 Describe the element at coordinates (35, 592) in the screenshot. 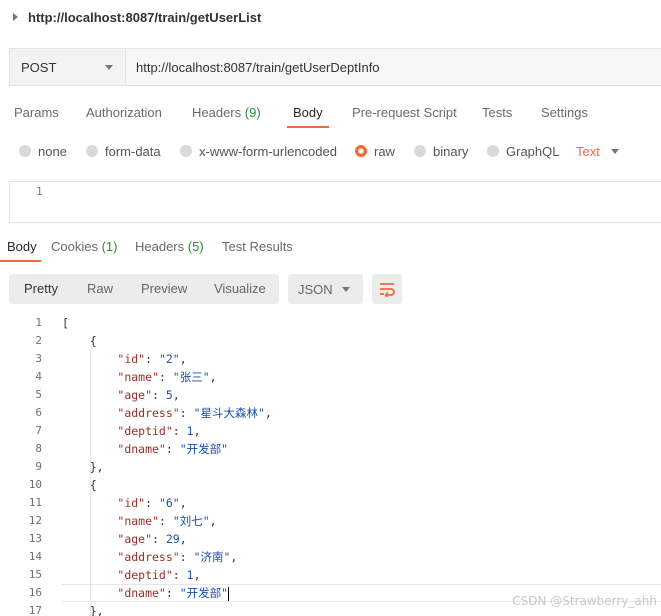

I see `line-number: 16` at that location.